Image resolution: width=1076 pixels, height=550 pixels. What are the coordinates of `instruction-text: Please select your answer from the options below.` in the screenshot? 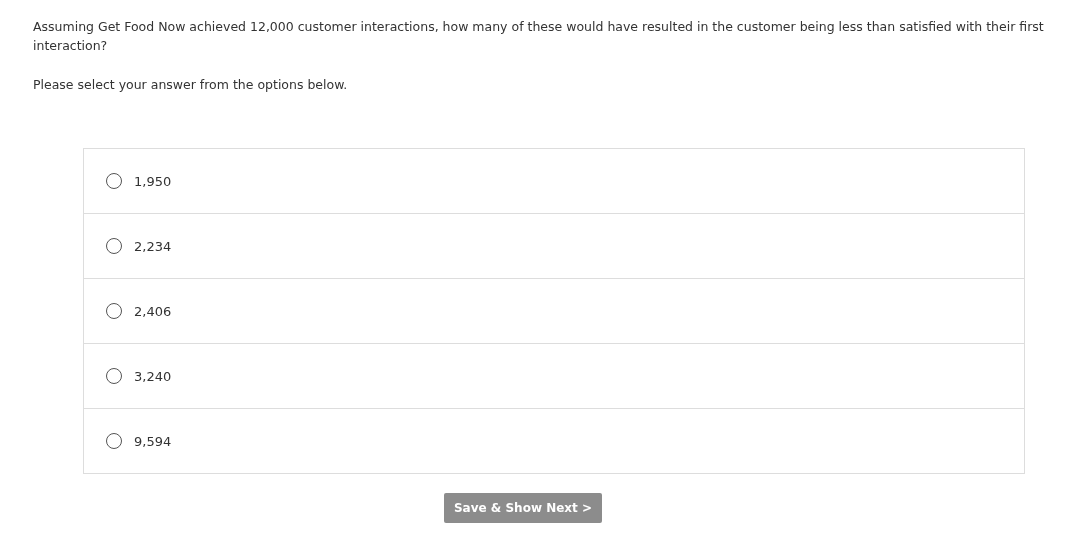 It's located at (191, 84).